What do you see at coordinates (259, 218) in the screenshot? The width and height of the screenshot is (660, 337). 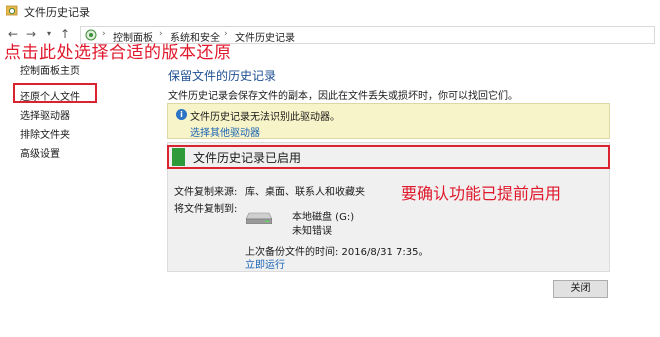 I see `drive-icon` at bounding box center [259, 218].